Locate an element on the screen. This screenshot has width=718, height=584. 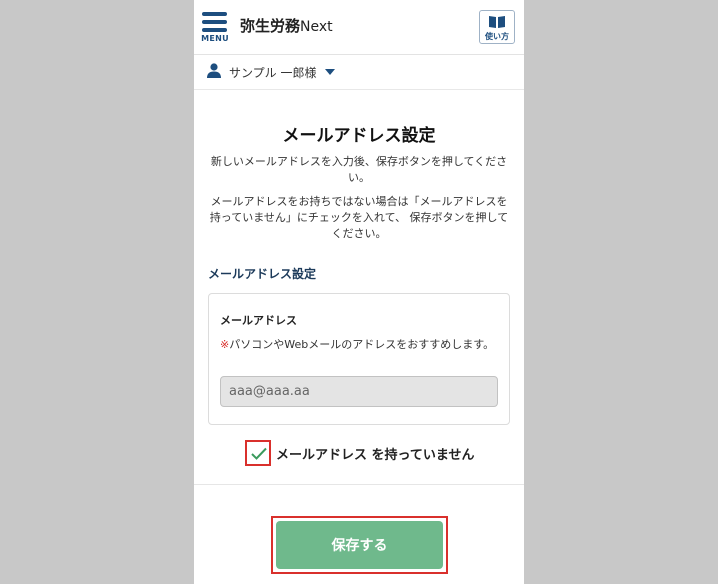
email-input is located at coordinates (359, 391).